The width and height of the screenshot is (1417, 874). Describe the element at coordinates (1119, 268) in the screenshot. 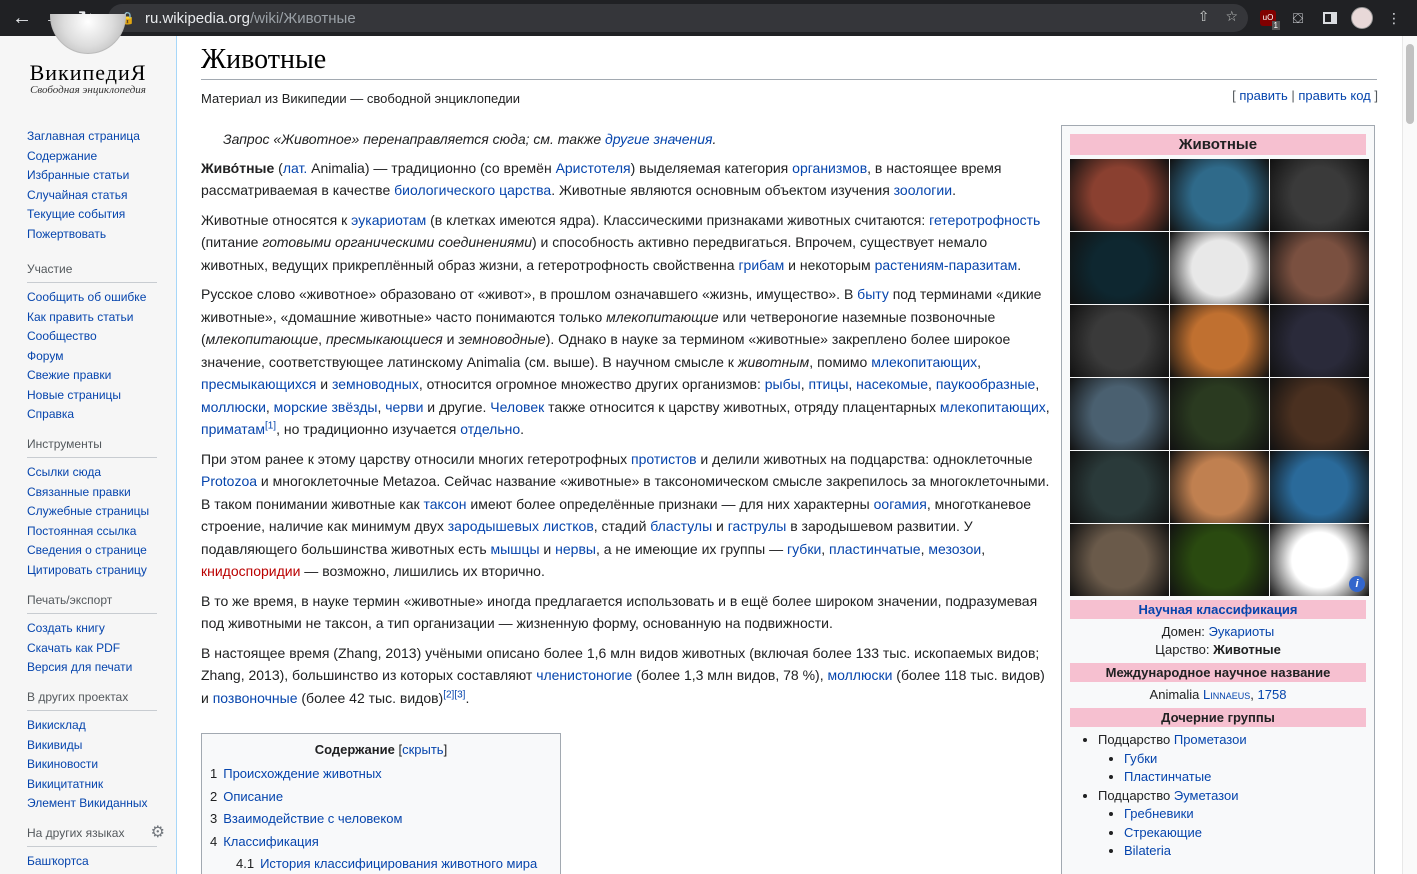

I see `jellyfish-photo` at that location.